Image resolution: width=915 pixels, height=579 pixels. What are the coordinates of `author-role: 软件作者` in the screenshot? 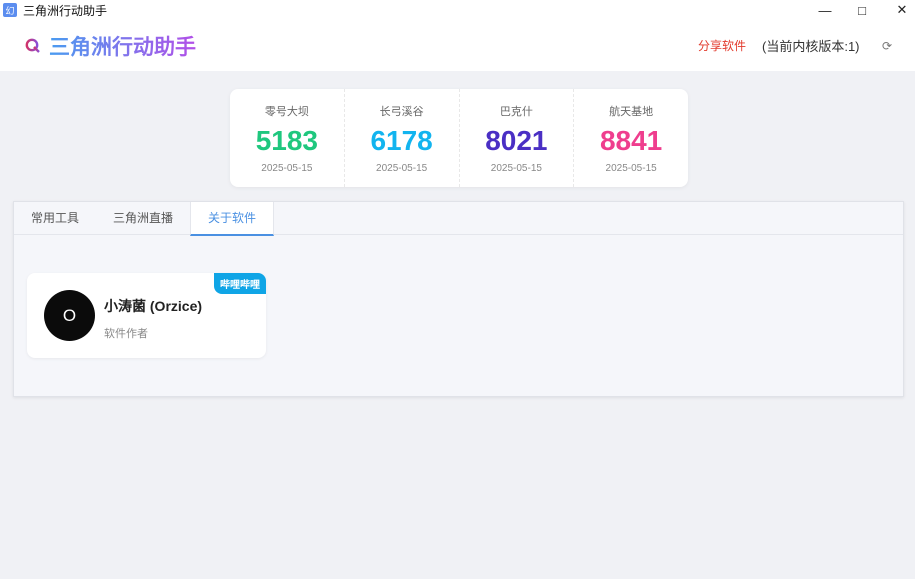 It's located at (126, 334).